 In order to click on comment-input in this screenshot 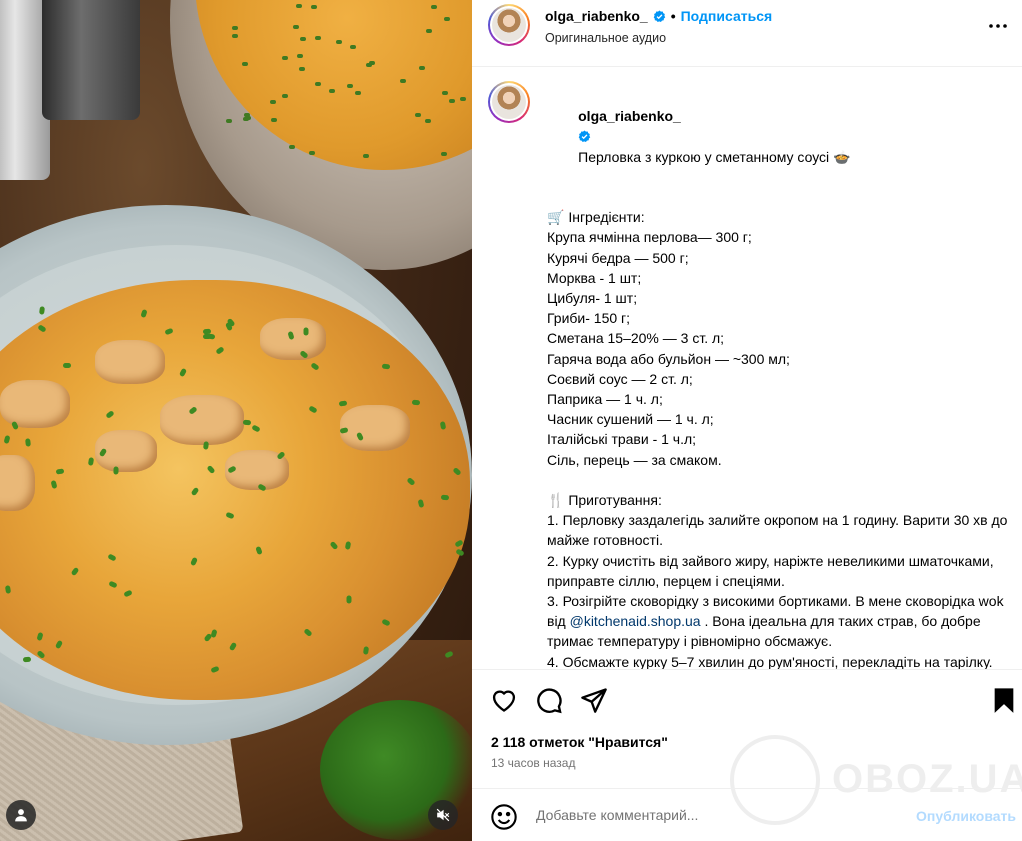, I will do `click(716, 815)`.